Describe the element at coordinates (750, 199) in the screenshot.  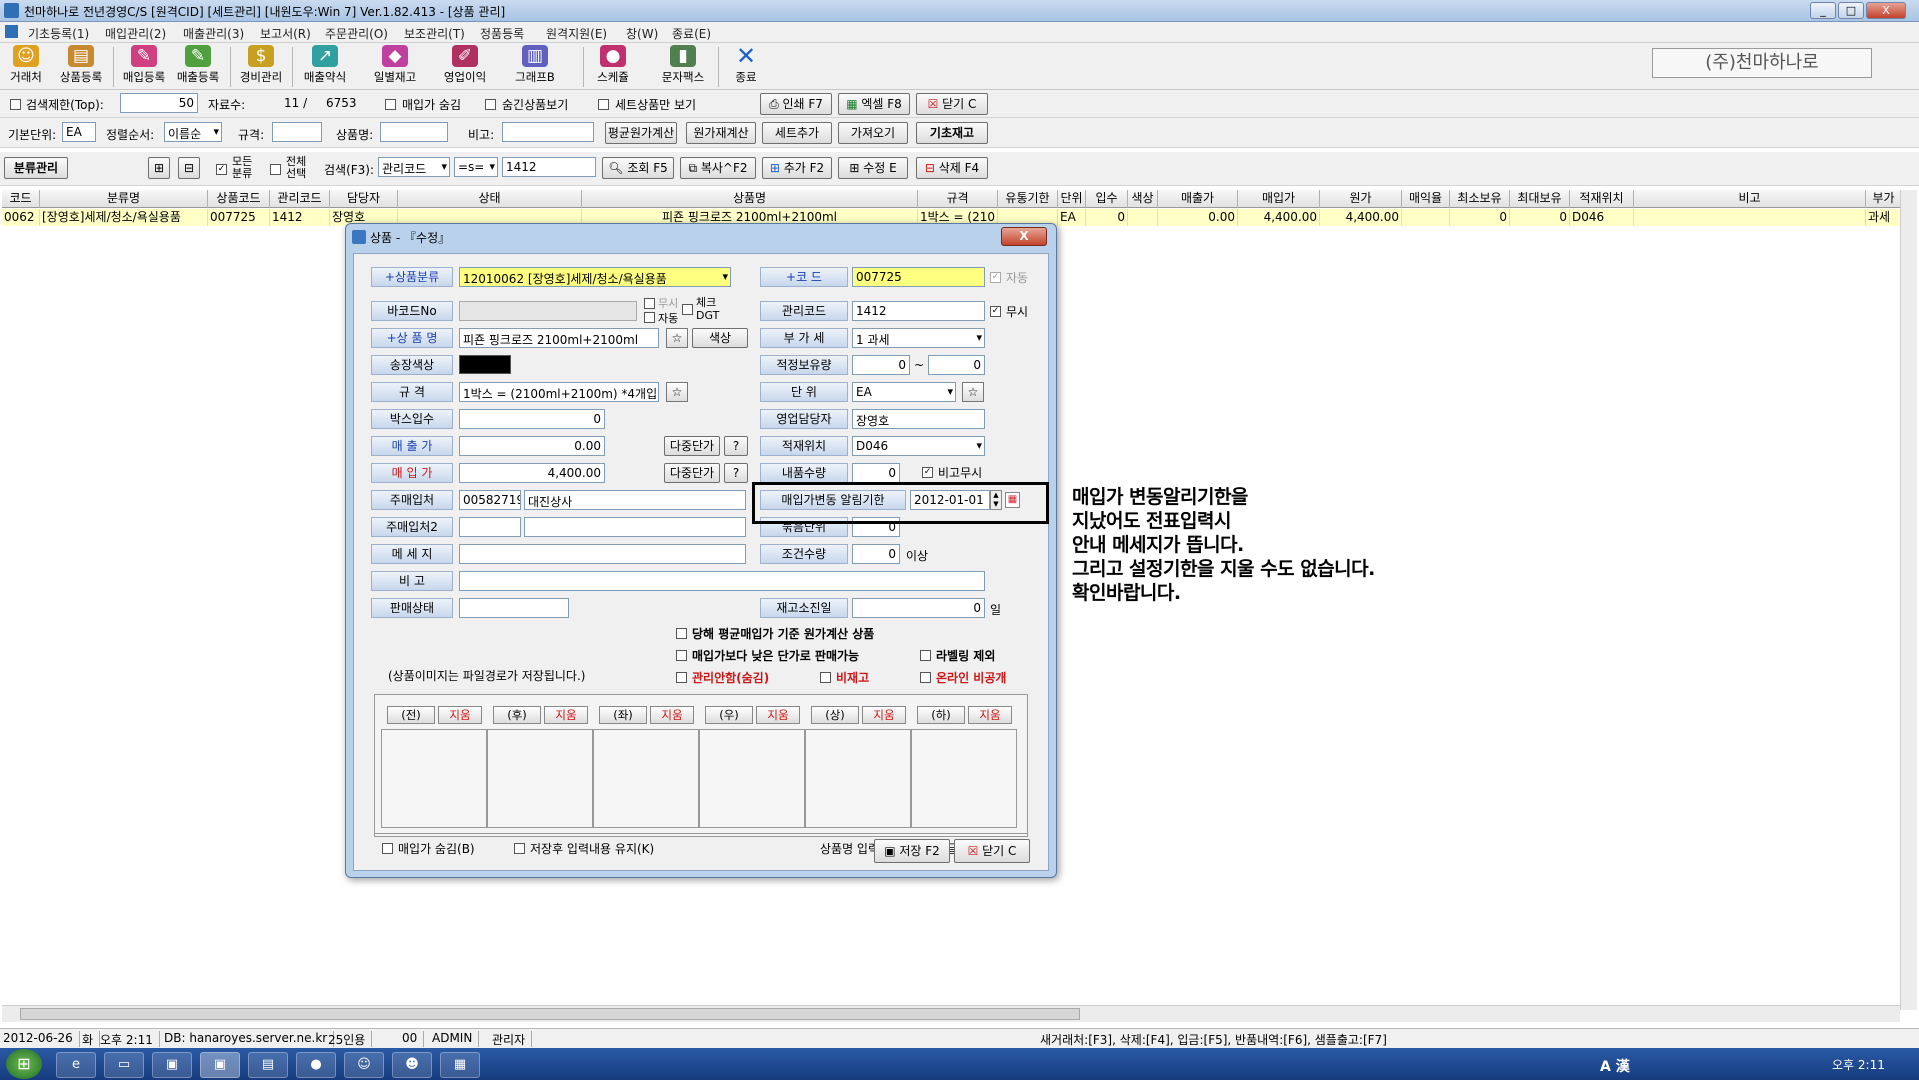
I see `col-product-name: 상품명` at that location.